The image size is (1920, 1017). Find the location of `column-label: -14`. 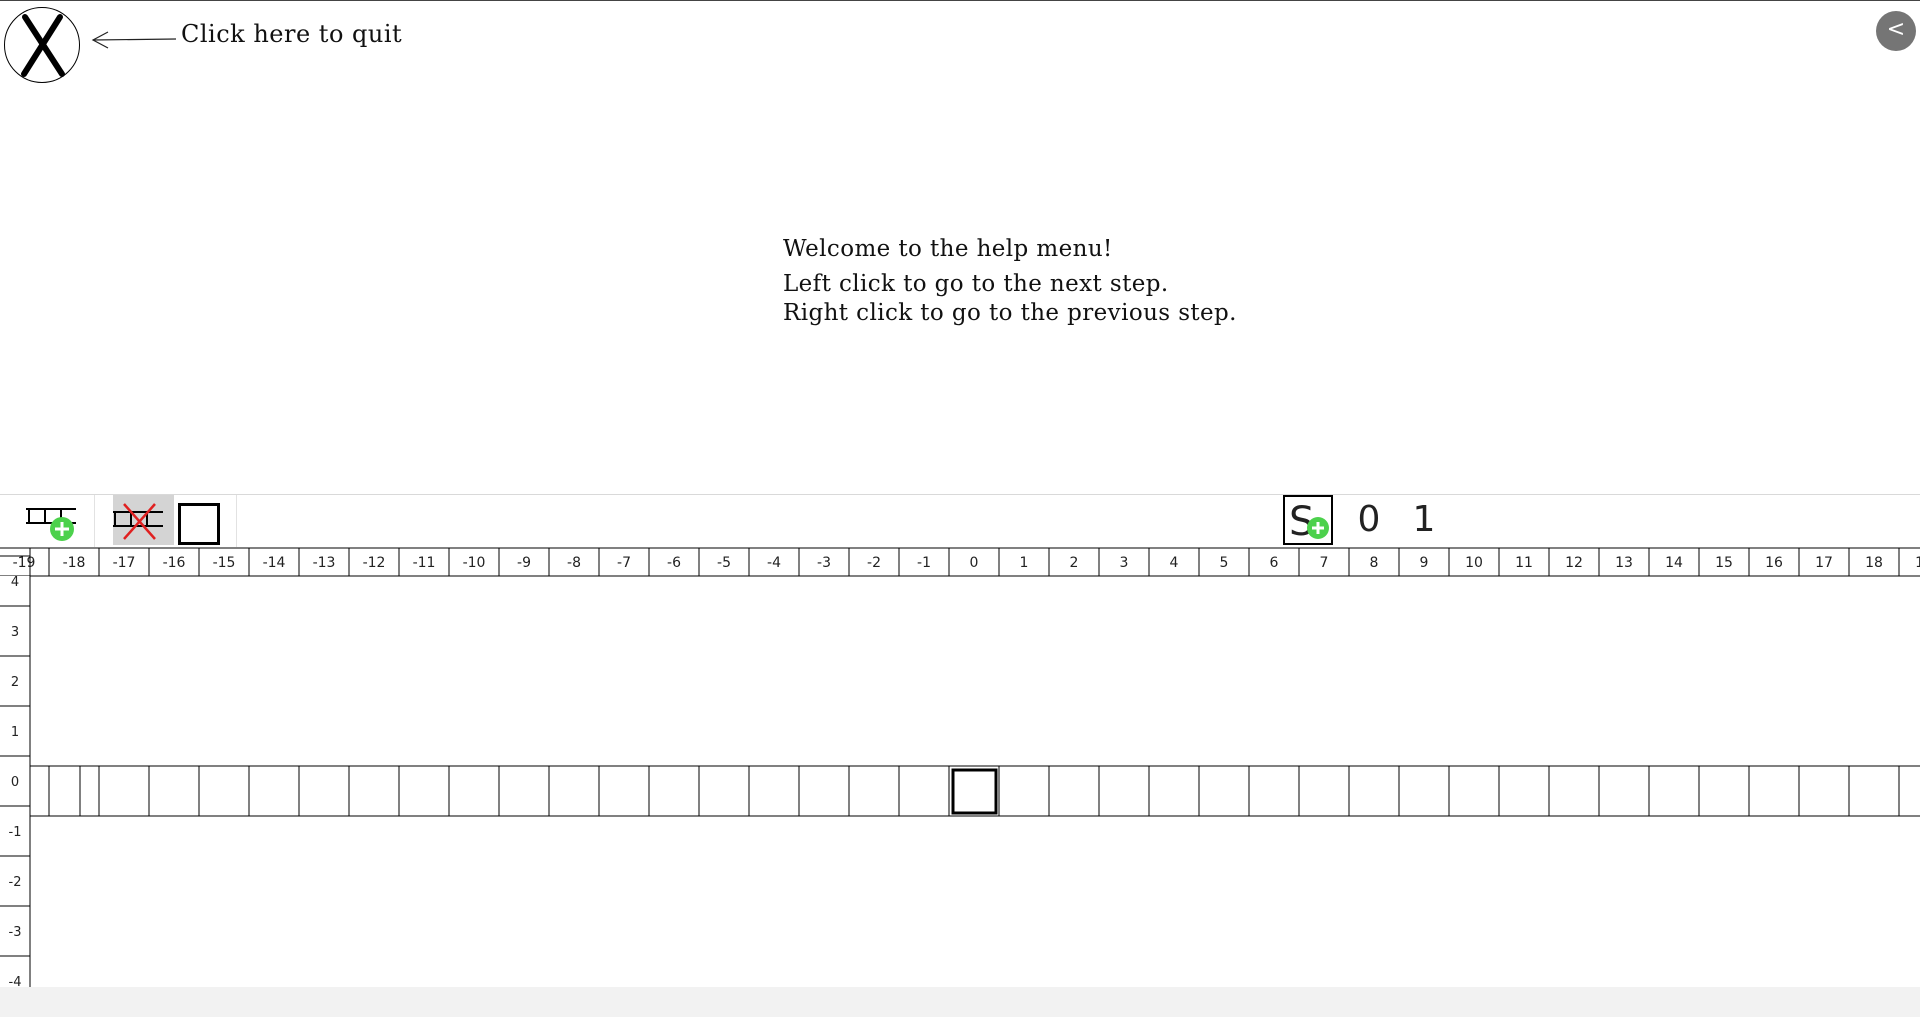

column-label: -14 is located at coordinates (274, 563).